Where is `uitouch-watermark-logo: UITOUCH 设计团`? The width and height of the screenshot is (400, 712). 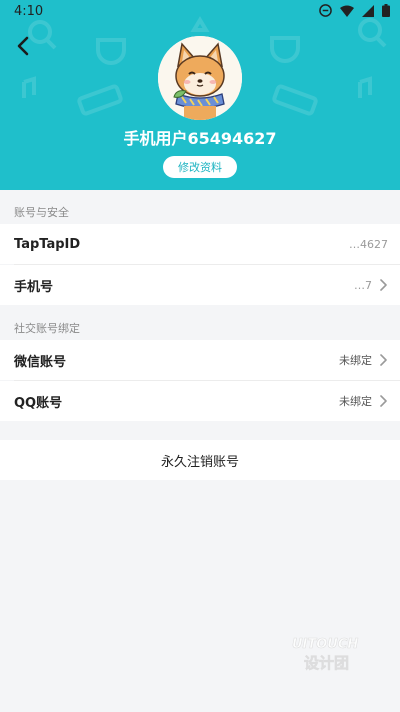
uitouch-watermark-logo: UITOUCH 设计团 is located at coordinates (325, 655).